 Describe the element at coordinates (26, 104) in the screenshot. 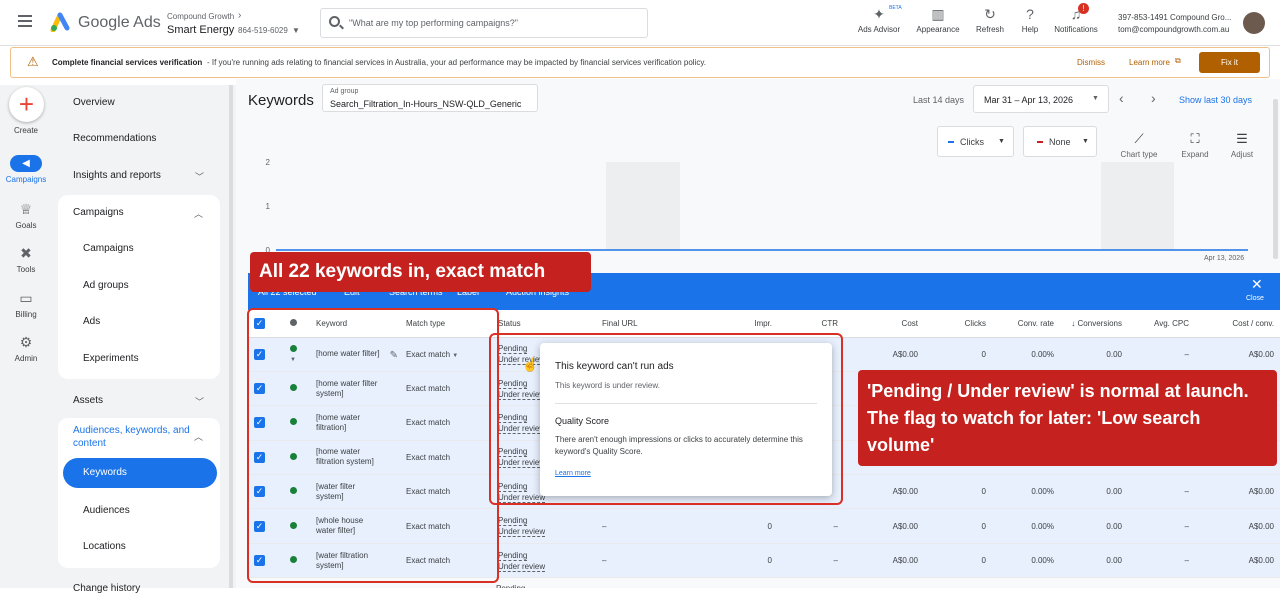

I see `create-button: +` at that location.